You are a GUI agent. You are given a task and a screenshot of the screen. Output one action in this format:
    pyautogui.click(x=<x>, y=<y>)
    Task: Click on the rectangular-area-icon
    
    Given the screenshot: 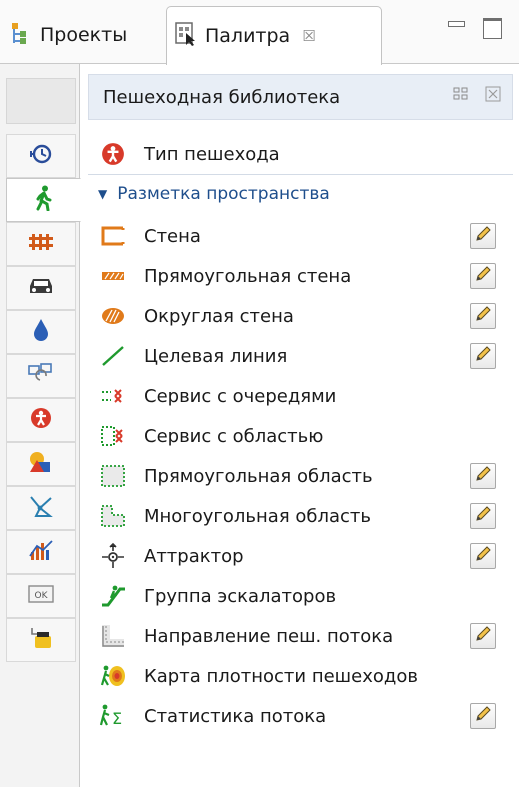 What is the action you would take?
    pyautogui.click(x=113, y=476)
    